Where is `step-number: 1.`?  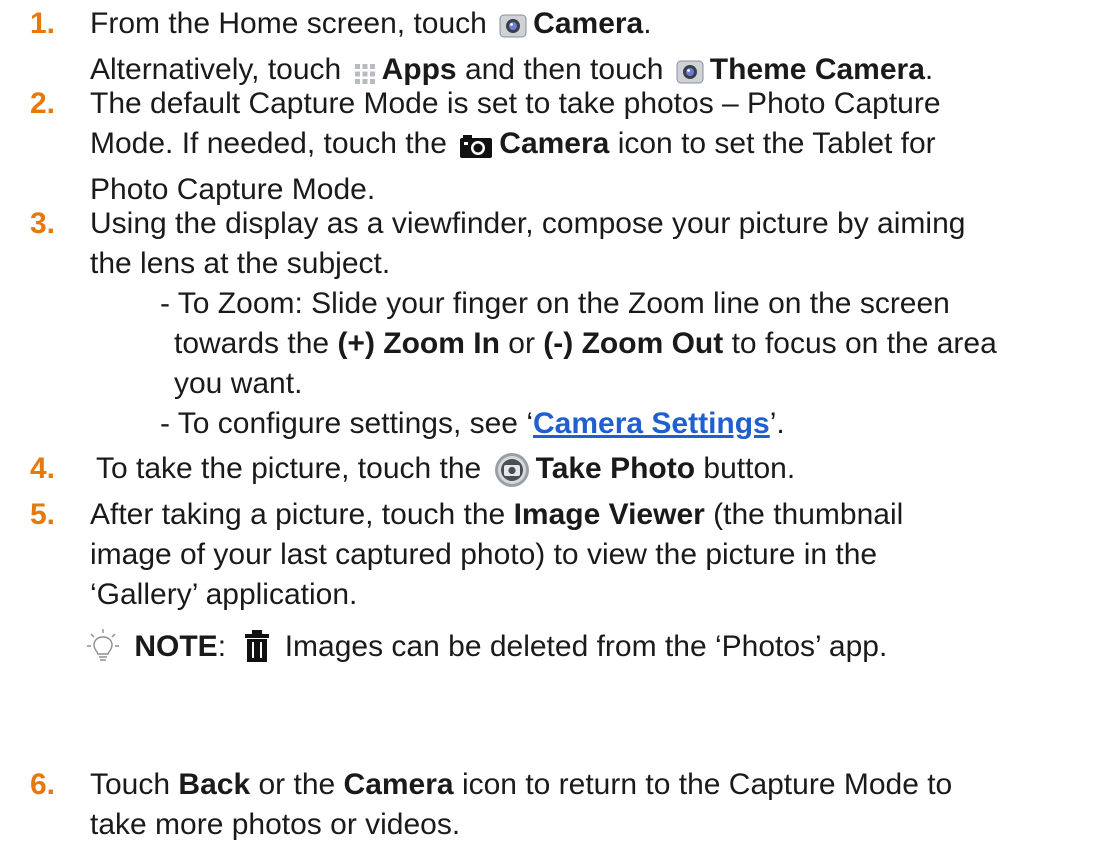 step-number: 1. is located at coordinates (43, 23).